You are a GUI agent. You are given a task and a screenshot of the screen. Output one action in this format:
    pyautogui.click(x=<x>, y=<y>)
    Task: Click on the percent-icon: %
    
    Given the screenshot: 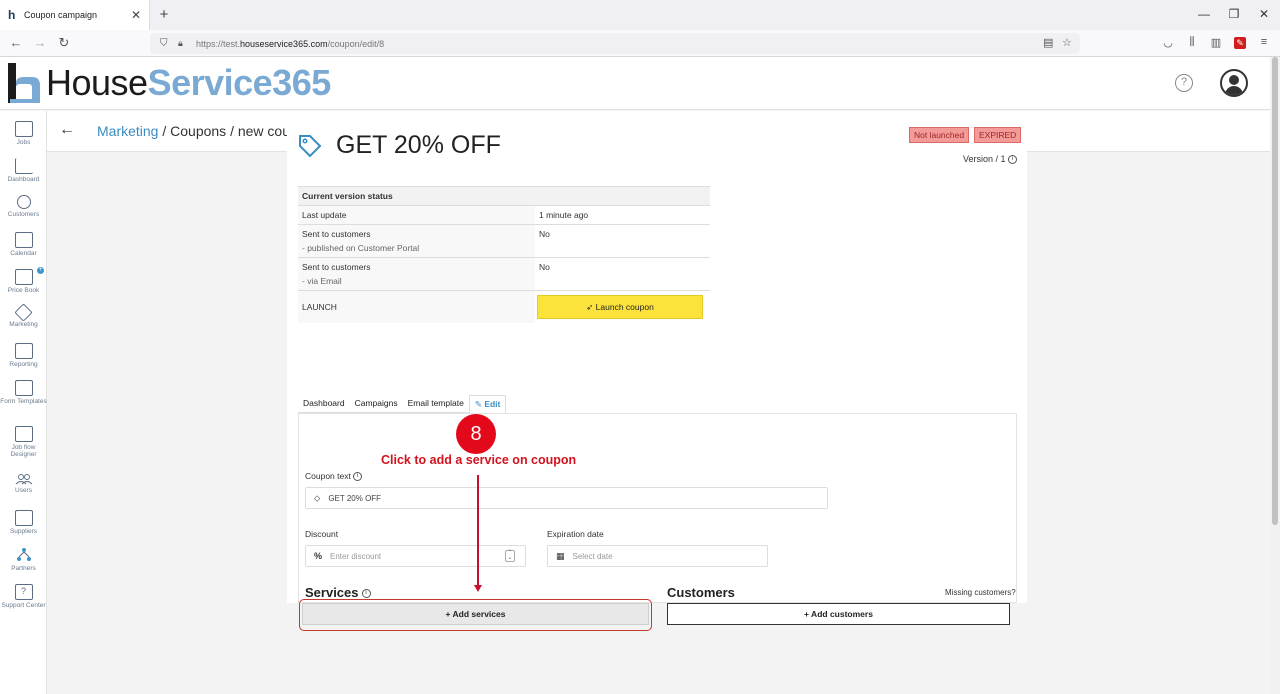 What is the action you would take?
    pyautogui.click(x=318, y=556)
    